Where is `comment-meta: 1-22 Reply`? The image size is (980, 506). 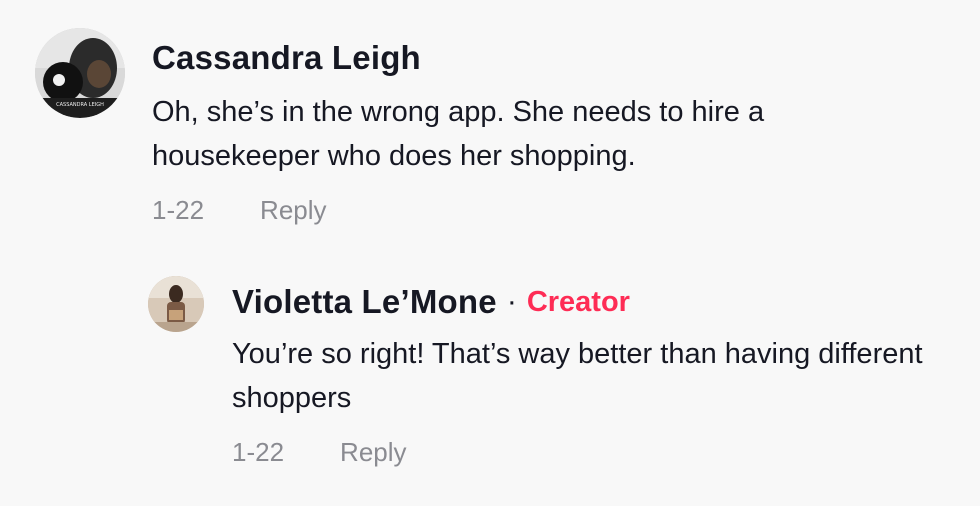
comment-meta: 1-22 Reply is located at coordinates (522, 210).